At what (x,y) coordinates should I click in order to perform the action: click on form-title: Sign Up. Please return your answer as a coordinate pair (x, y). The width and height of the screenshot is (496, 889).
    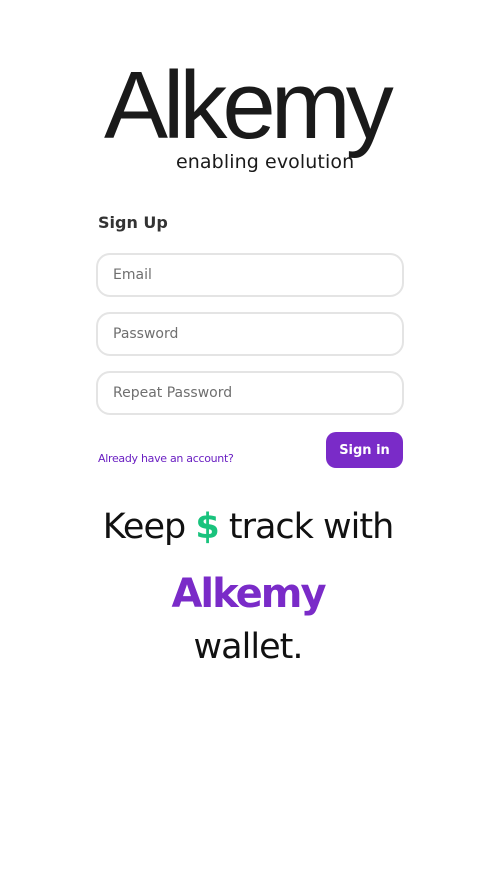
    Looking at the image, I should click on (133, 222).